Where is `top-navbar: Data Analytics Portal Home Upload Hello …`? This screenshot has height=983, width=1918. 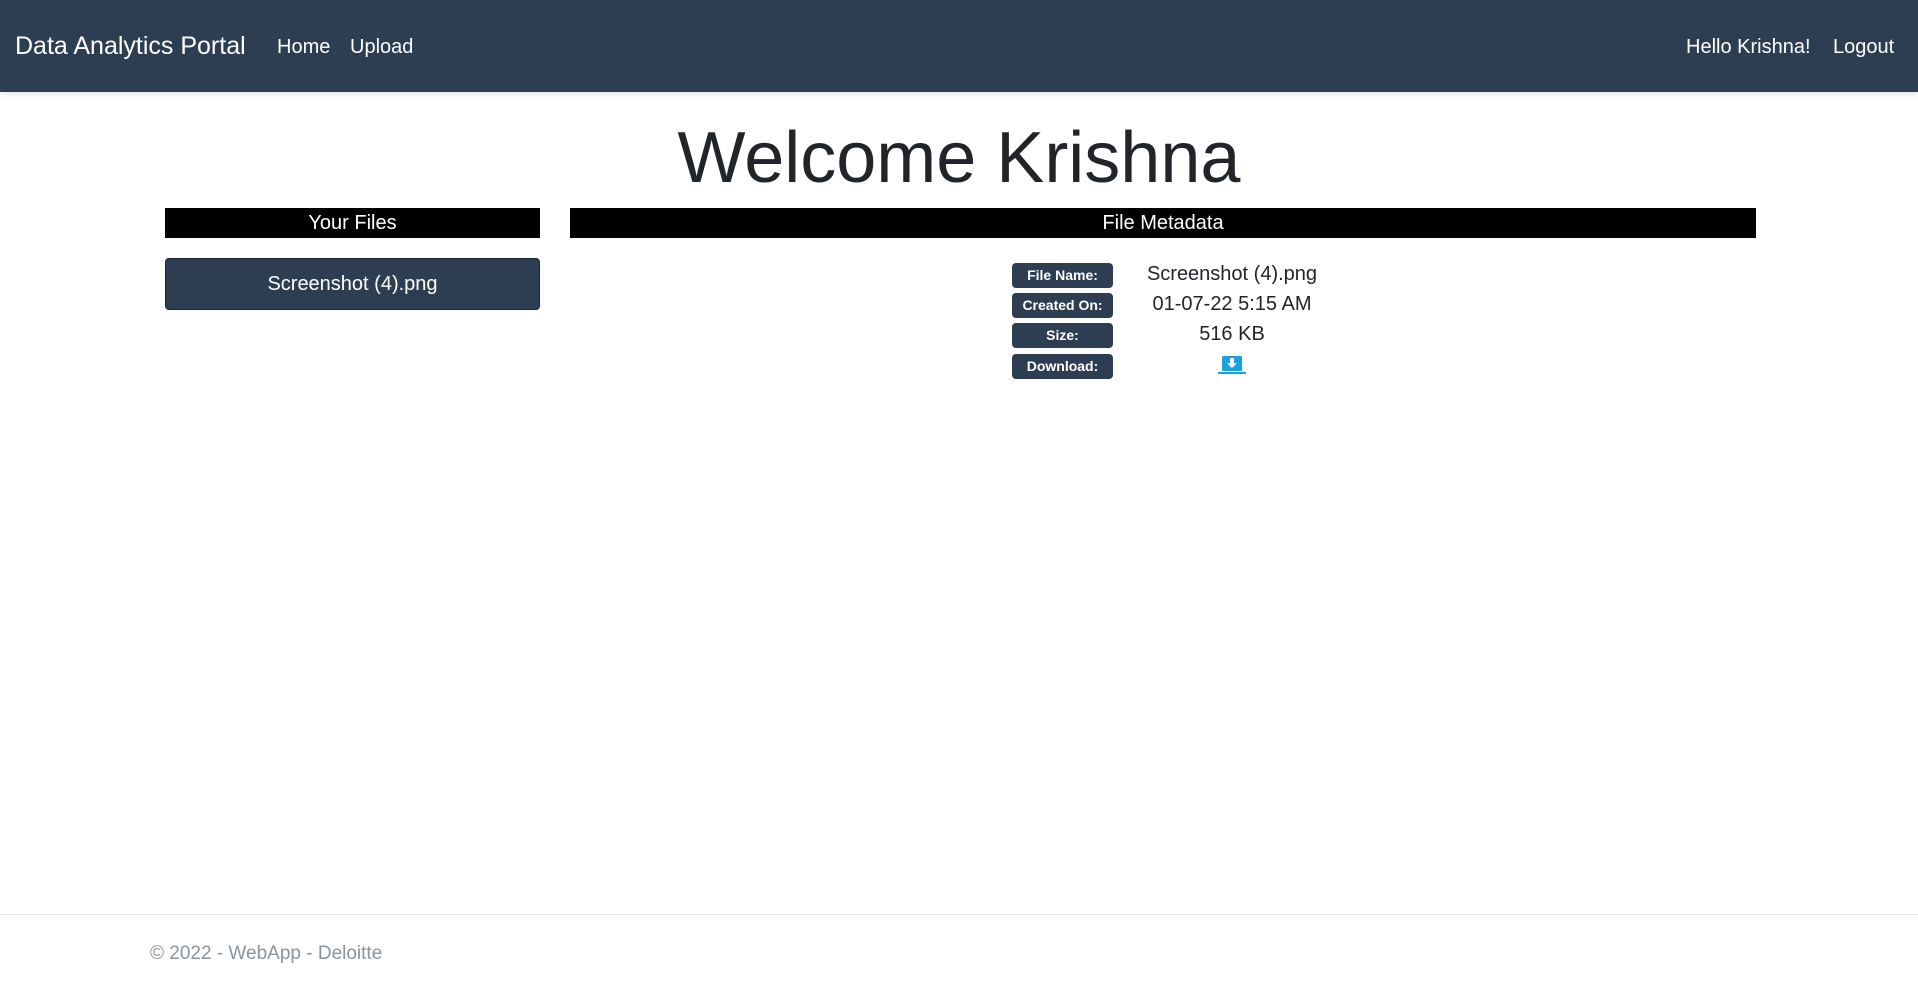
top-navbar: Data Analytics Portal Home Upload Hello … is located at coordinates (959, 46).